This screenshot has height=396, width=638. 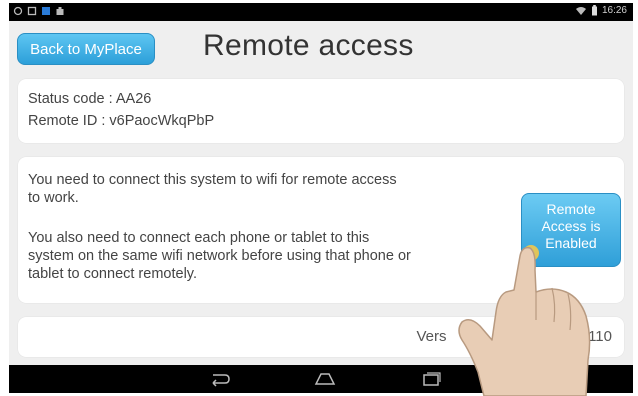 What do you see at coordinates (571, 243) in the screenshot?
I see `button-label-line: Enabled` at bounding box center [571, 243].